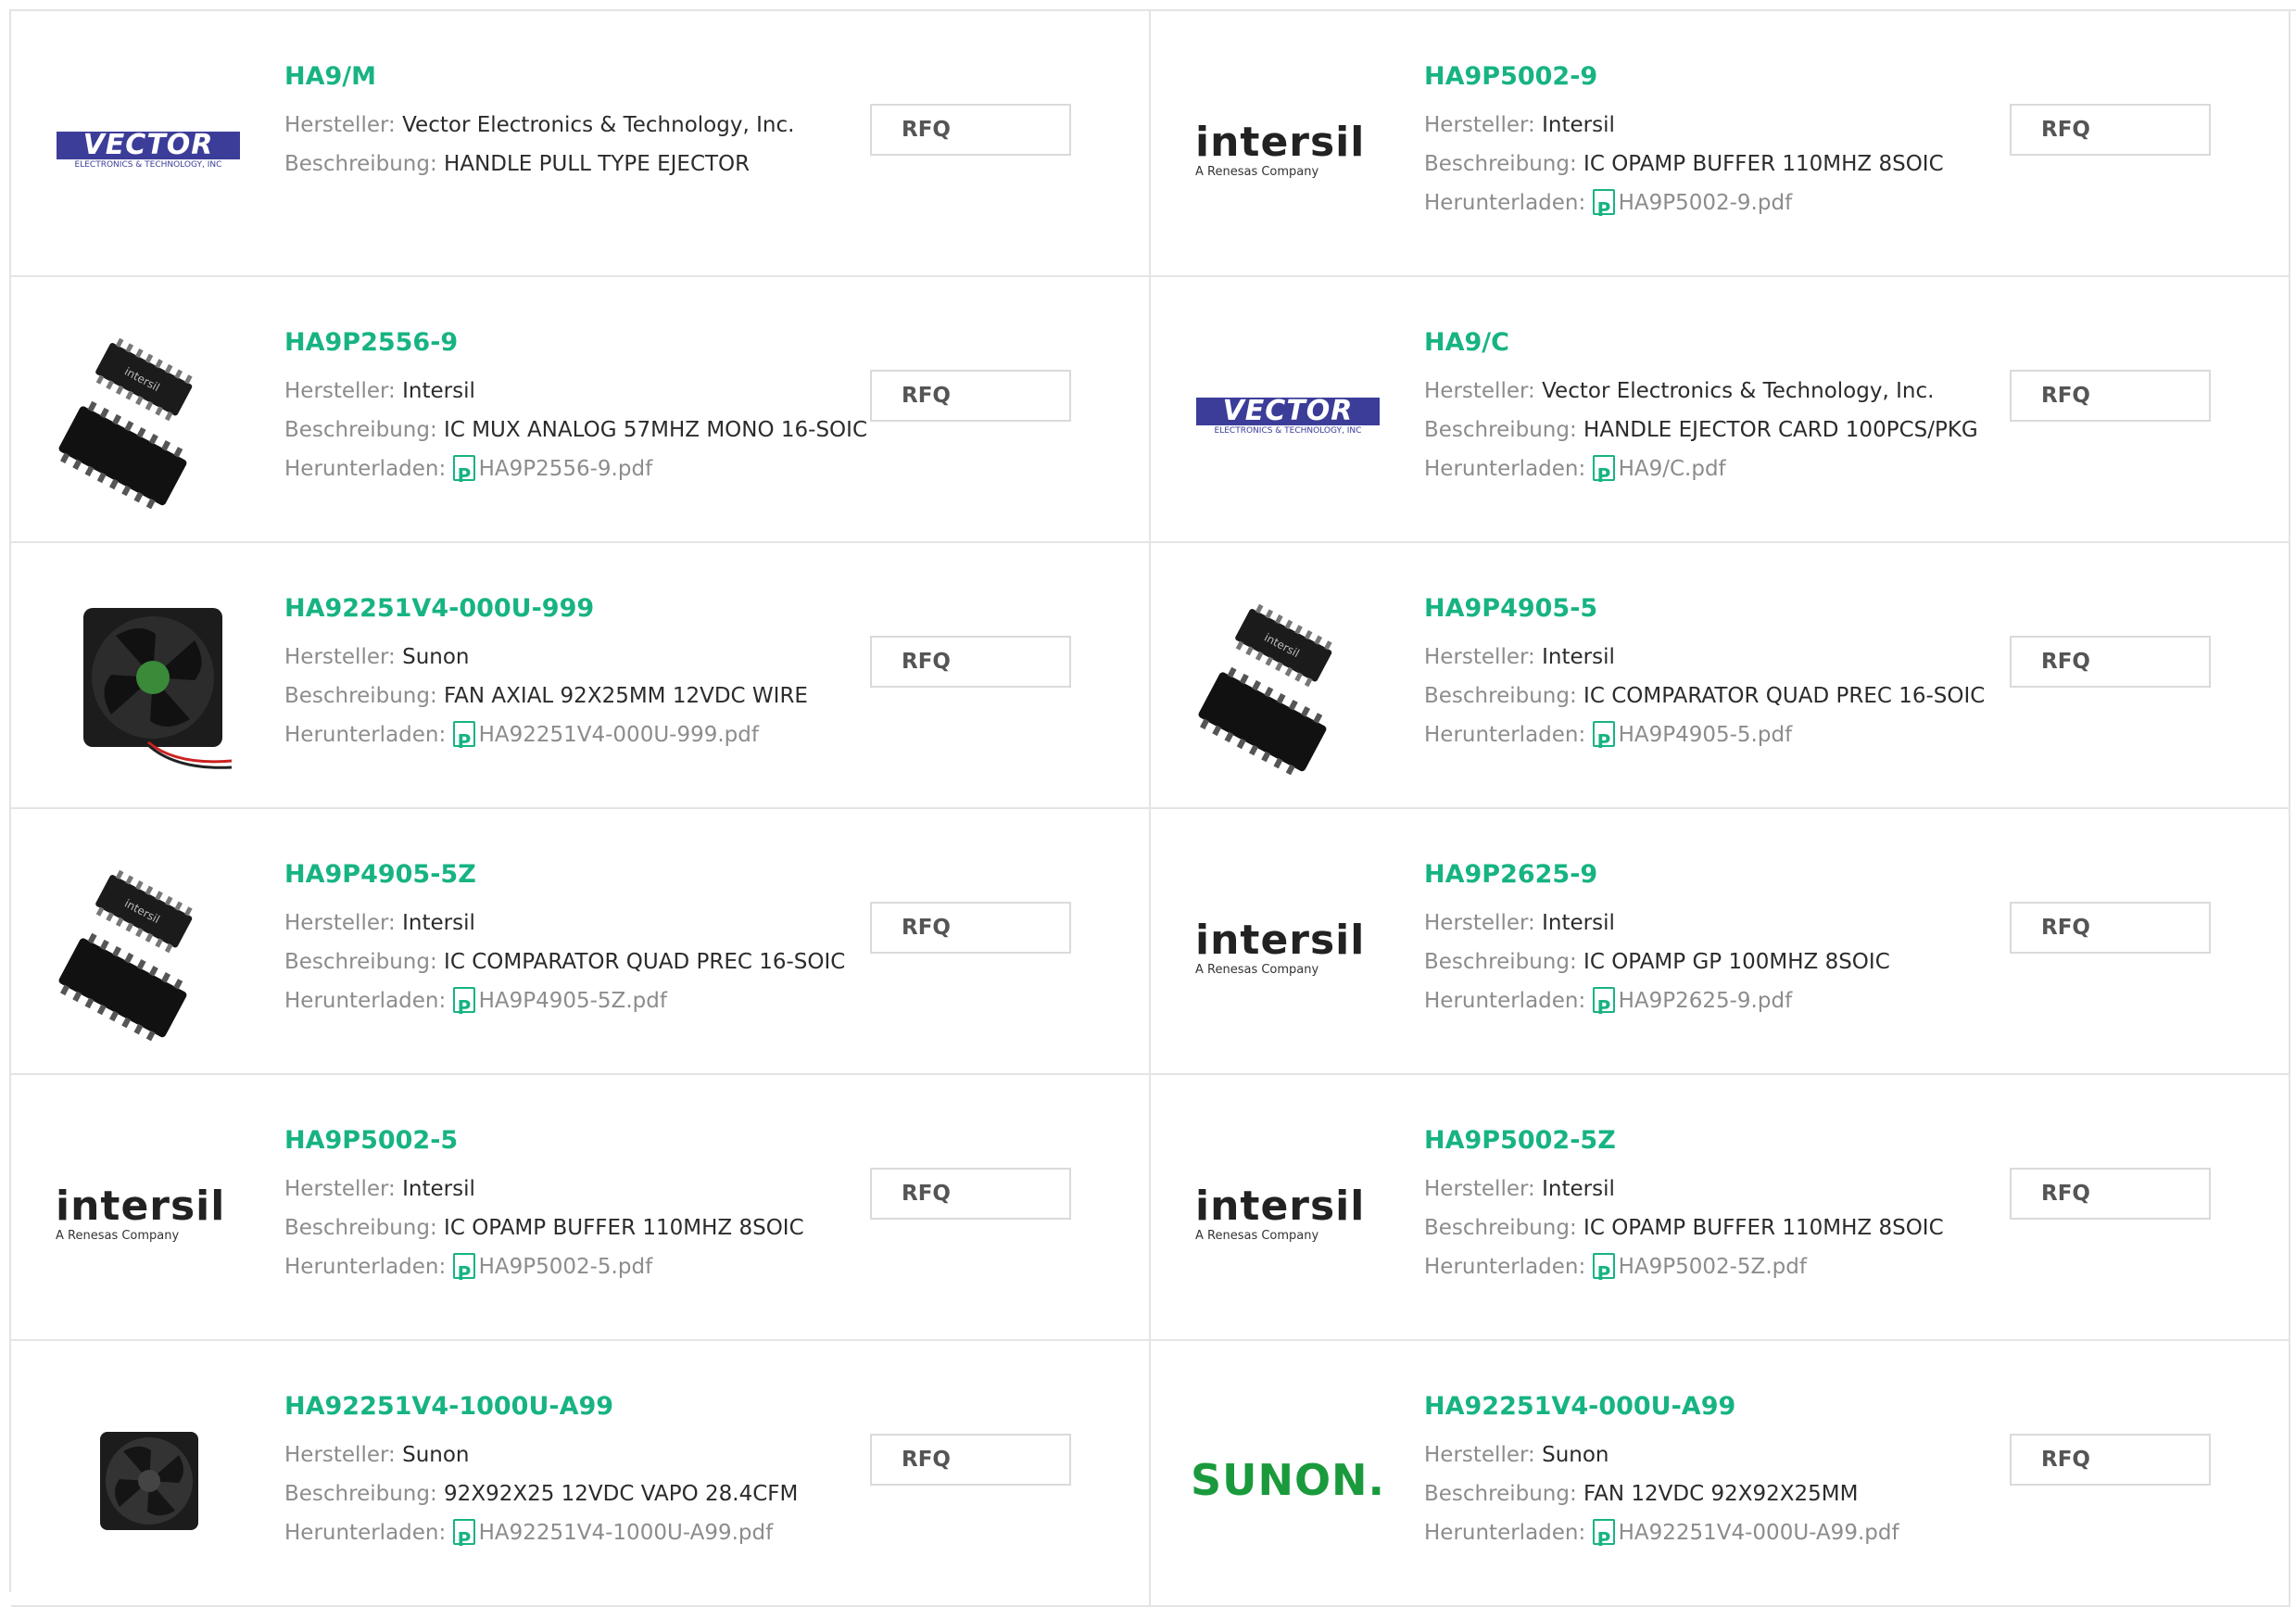  What do you see at coordinates (1706, 1001) in the screenshot?
I see `datasheet-link: HA9P2625-9.pdf` at bounding box center [1706, 1001].